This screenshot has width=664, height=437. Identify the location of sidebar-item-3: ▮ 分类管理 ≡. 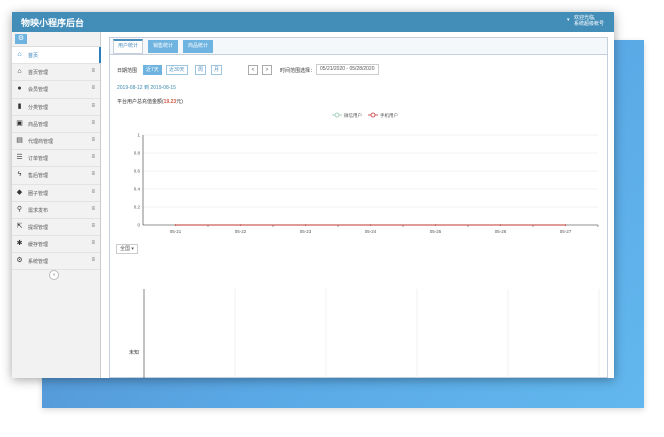
(56, 107).